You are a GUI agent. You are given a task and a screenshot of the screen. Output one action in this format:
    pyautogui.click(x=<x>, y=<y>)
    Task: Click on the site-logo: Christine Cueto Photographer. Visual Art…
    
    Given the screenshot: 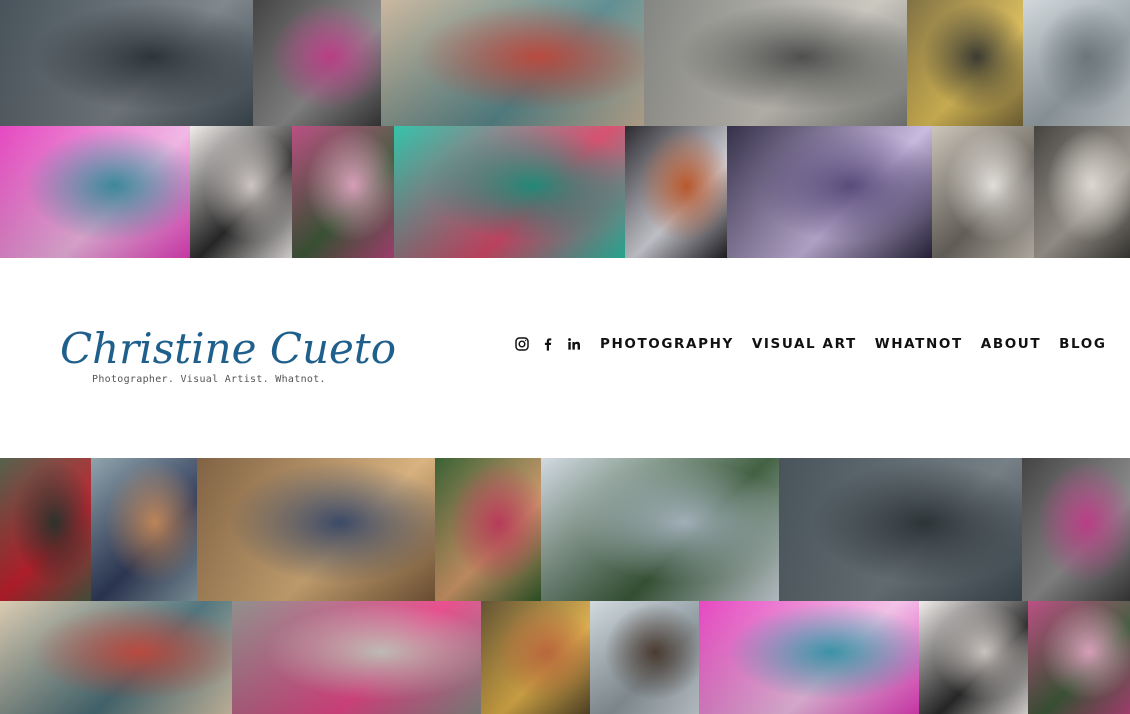 What is the action you would take?
    pyautogui.click(x=228, y=357)
    